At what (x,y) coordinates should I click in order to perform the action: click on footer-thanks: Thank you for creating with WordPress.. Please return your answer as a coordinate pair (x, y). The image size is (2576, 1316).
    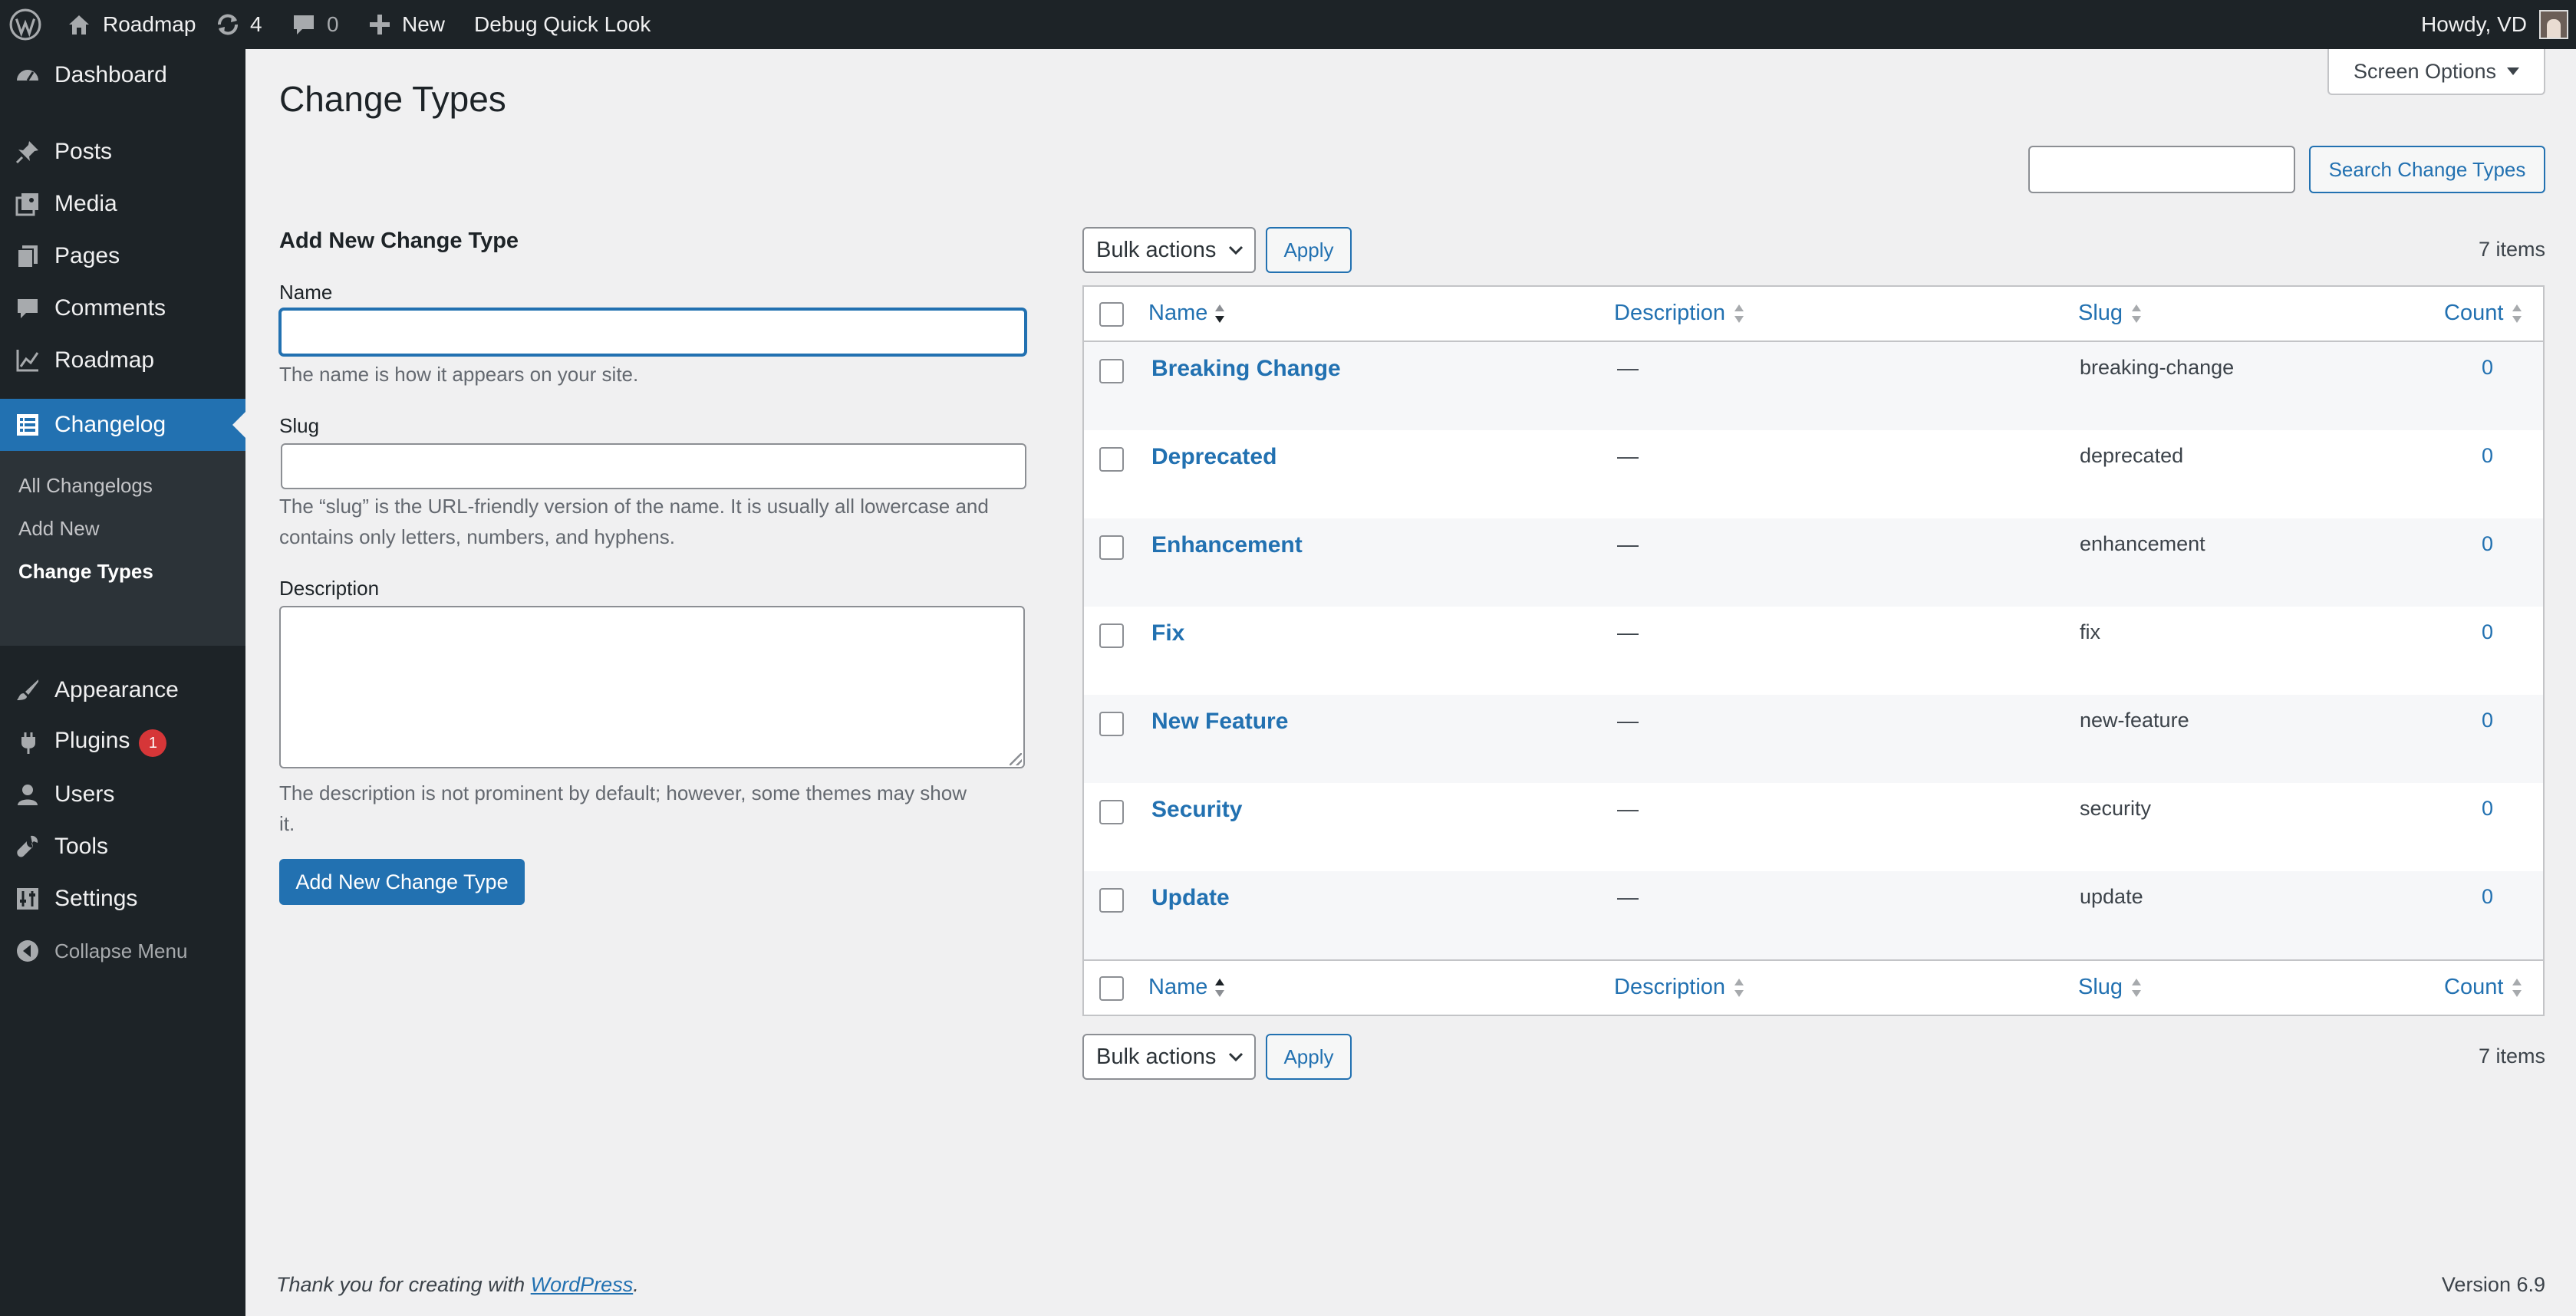
    Looking at the image, I should click on (457, 1285).